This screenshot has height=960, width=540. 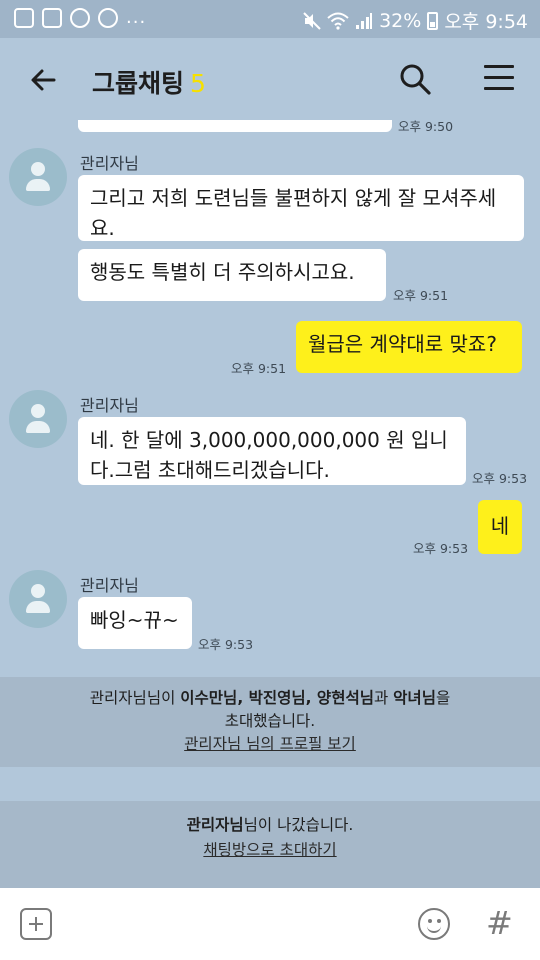 What do you see at coordinates (270, 825) in the screenshot?
I see `left-notice-line: 관리자님님이 나갔습니다.` at bounding box center [270, 825].